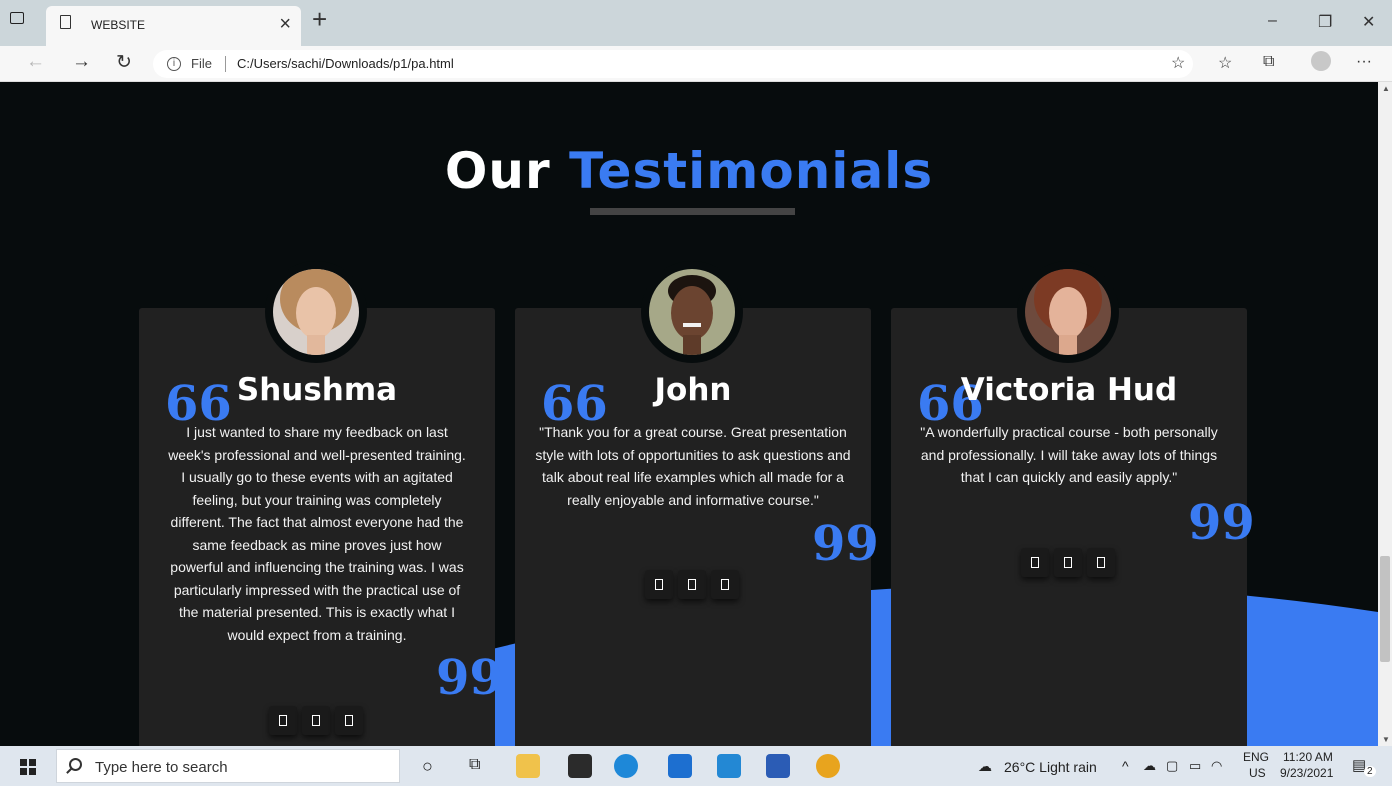 The width and height of the screenshot is (1392, 786). Describe the element at coordinates (729, 766) in the screenshot. I see `vscode-icon` at that location.